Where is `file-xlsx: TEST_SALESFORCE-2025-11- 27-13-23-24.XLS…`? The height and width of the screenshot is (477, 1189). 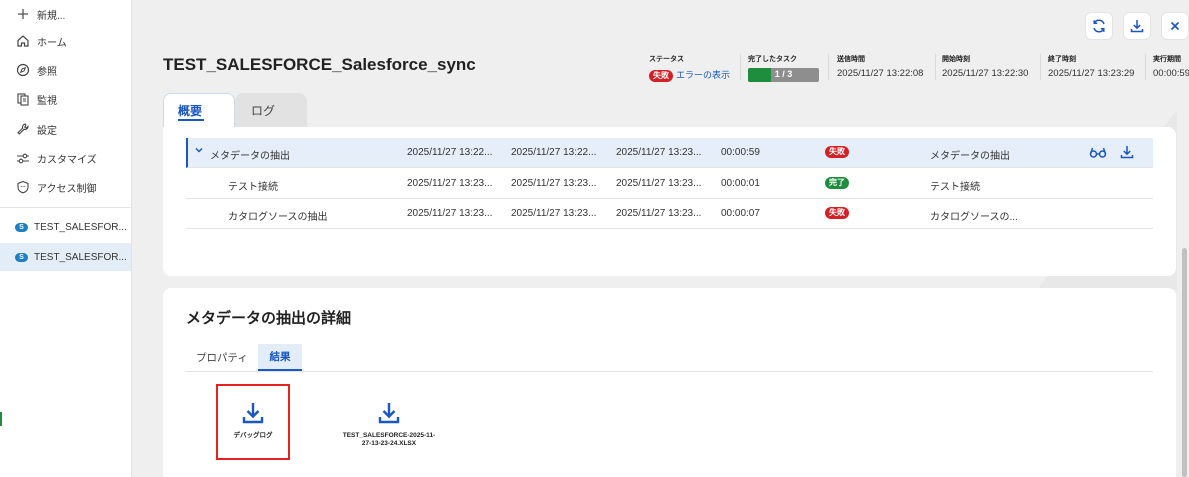 file-xlsx: TEST_SALESFORCE-2025-11- 27-13-23-24.XLS… is located at coordinates (389, 422).